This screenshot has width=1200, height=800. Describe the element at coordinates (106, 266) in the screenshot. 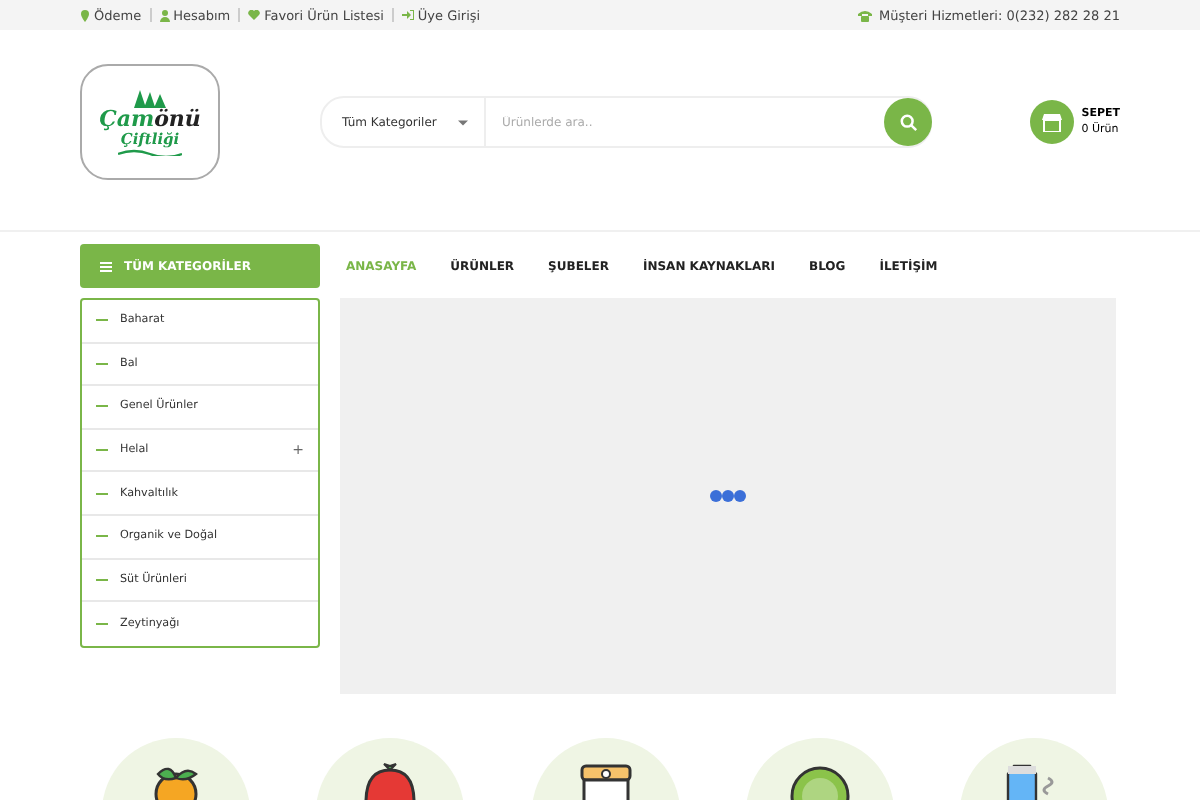

I see `menu-icon` at that location.